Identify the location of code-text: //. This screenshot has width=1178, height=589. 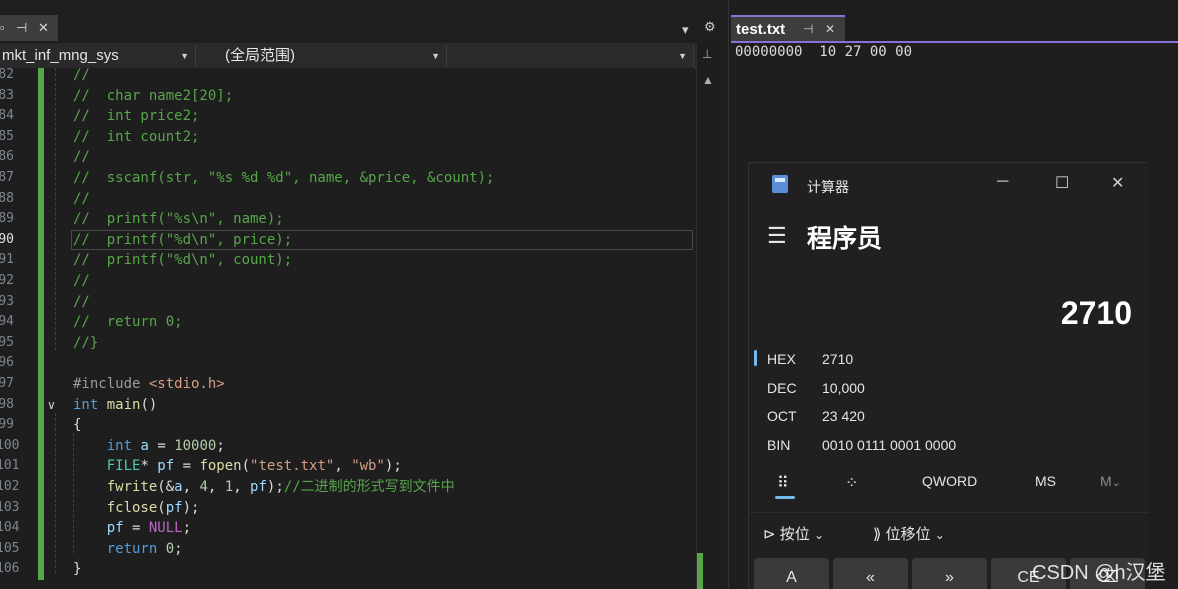
(81, 157).